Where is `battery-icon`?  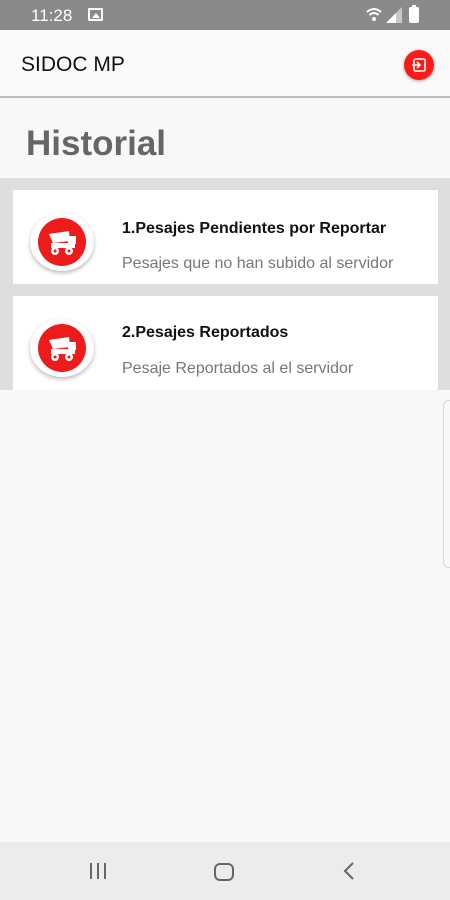
battery-icon is located at coordinates (414, 14).